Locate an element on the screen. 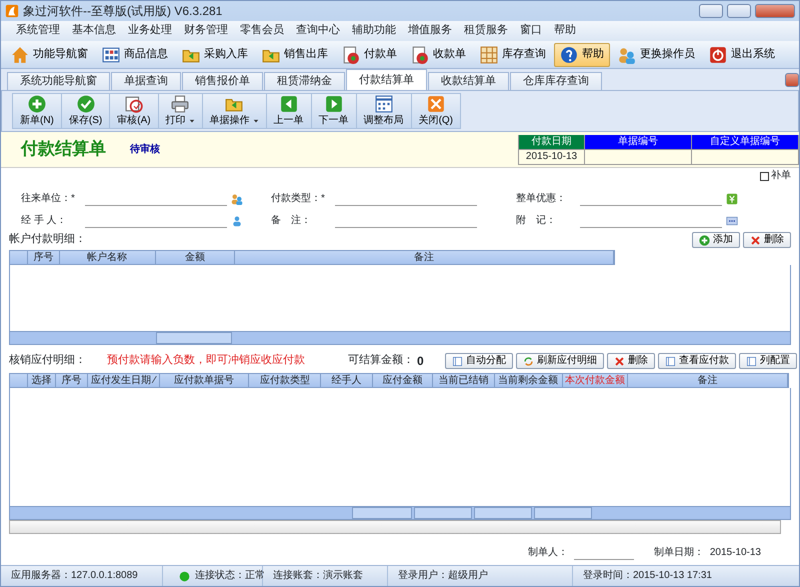 The height and width of the screenshot is (587, 800). field-label: 付款类型：* is located at coordinates (298, 199).